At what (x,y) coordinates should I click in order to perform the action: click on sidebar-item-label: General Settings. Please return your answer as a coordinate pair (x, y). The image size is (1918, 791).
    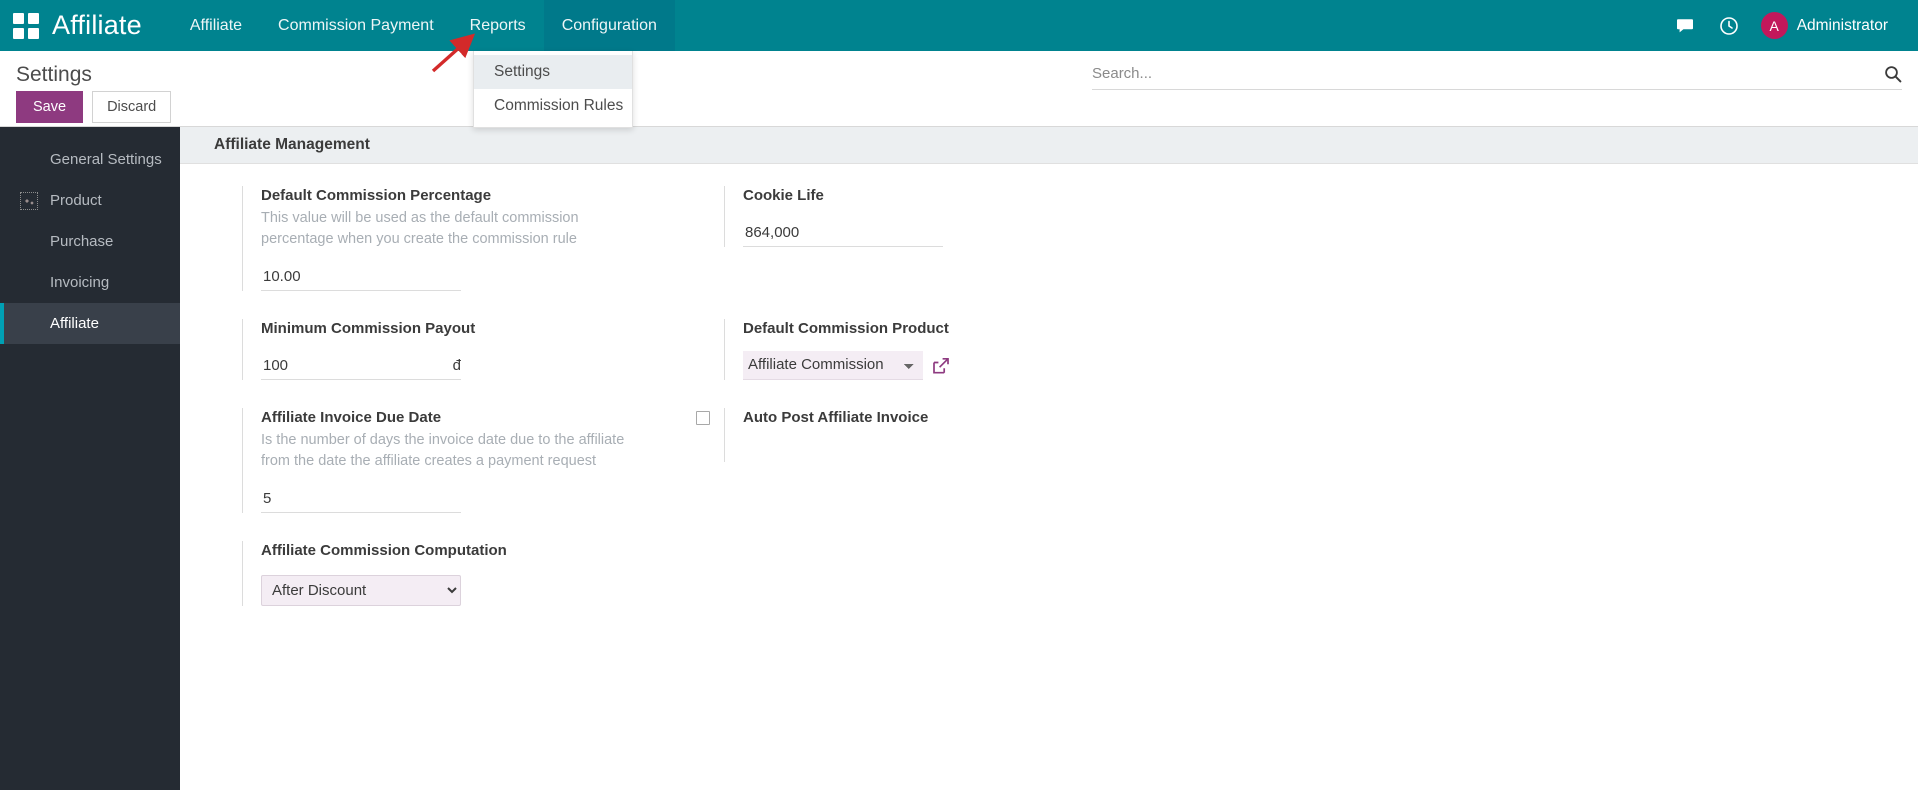
    Looking at the image, I should click on (106, 159).